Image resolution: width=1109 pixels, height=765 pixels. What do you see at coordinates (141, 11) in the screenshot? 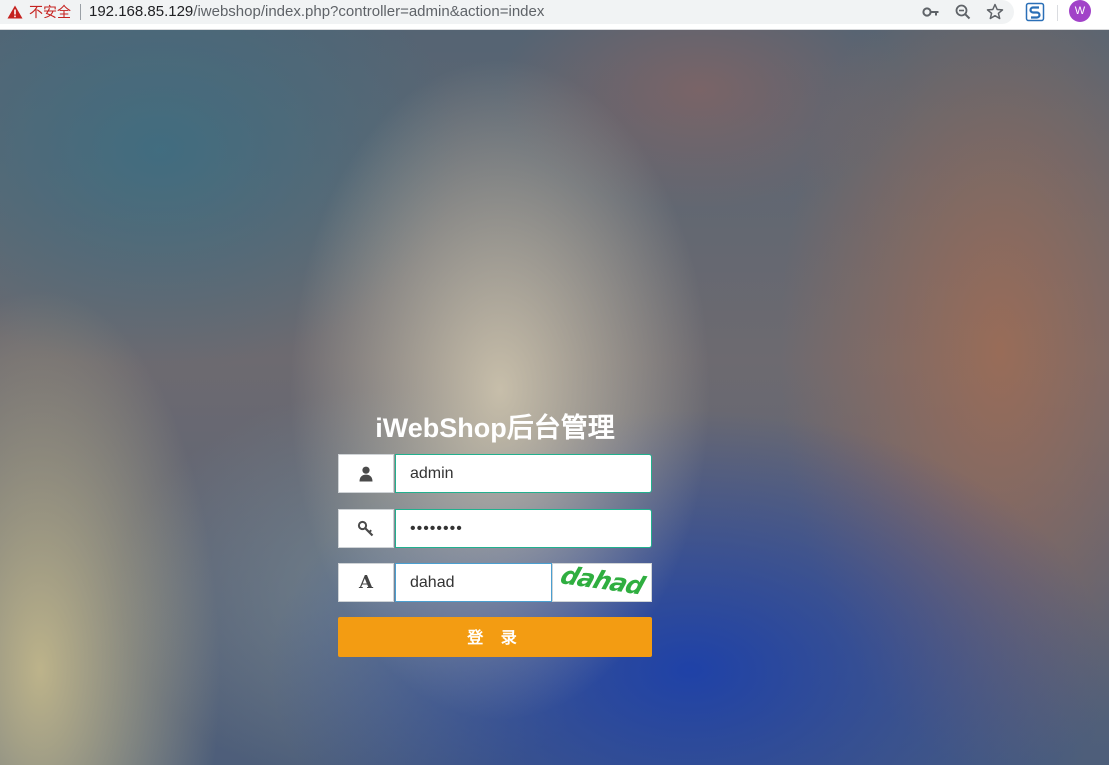
I see `url-host: 192.168.85.129` at bounding box center [141, 11].